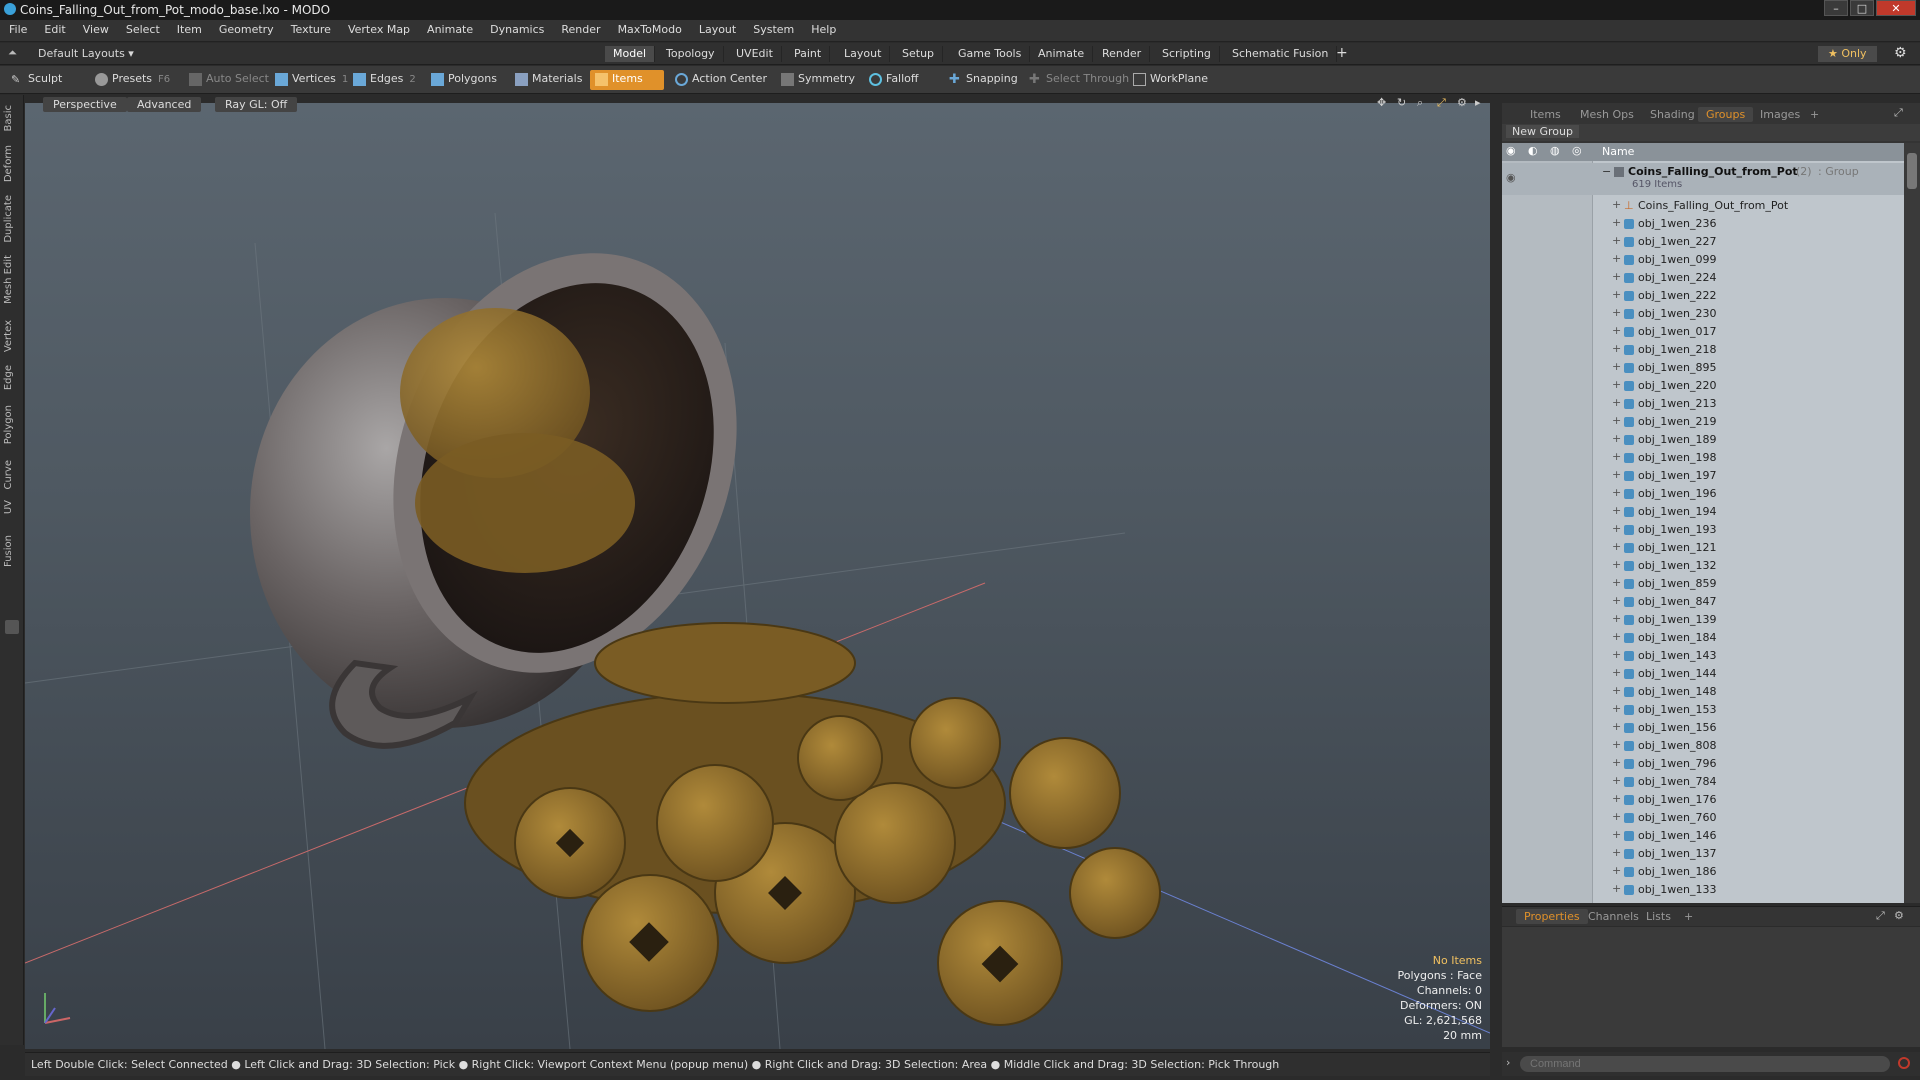 The width and height of the screenshot is (1920, 1080). Describe the element at coordinates (1703, 602) in the screenshot. I see `list-item: + obj_1wen_847` at that location.